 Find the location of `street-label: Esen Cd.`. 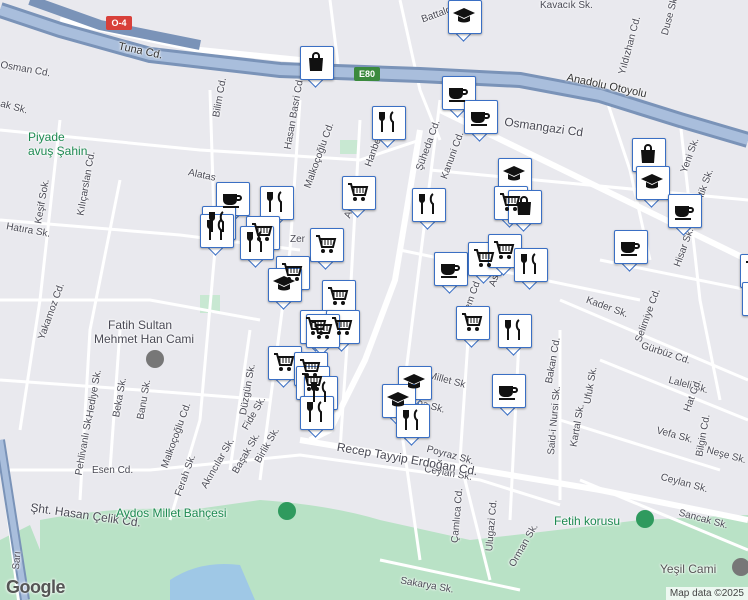

street-label: Esen Cd. is located at coordinates (113, 470).